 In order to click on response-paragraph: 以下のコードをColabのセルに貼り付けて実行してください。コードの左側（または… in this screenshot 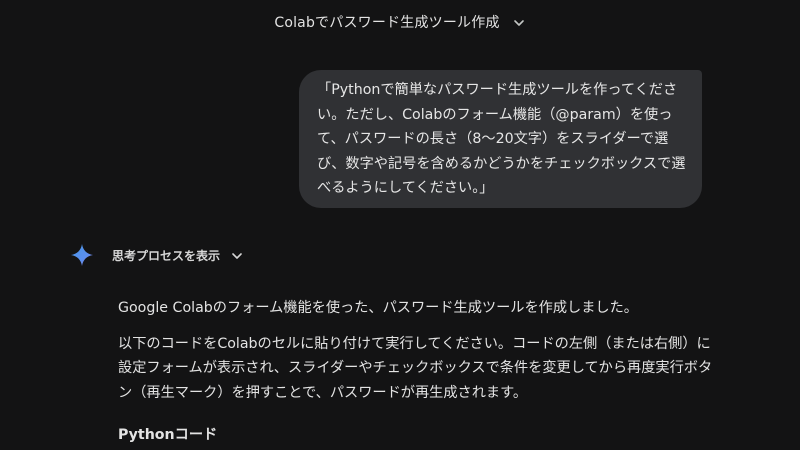, I will do `click(415, 368)`.